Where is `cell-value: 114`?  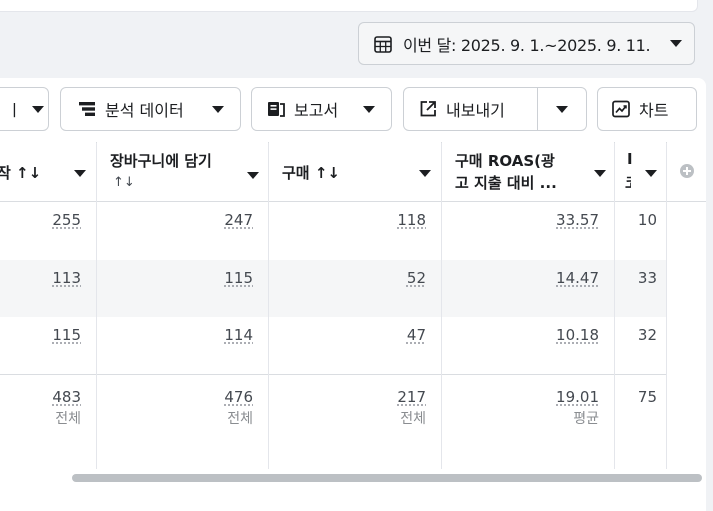 cell-value: 114 is located at coordinates (175, 335).